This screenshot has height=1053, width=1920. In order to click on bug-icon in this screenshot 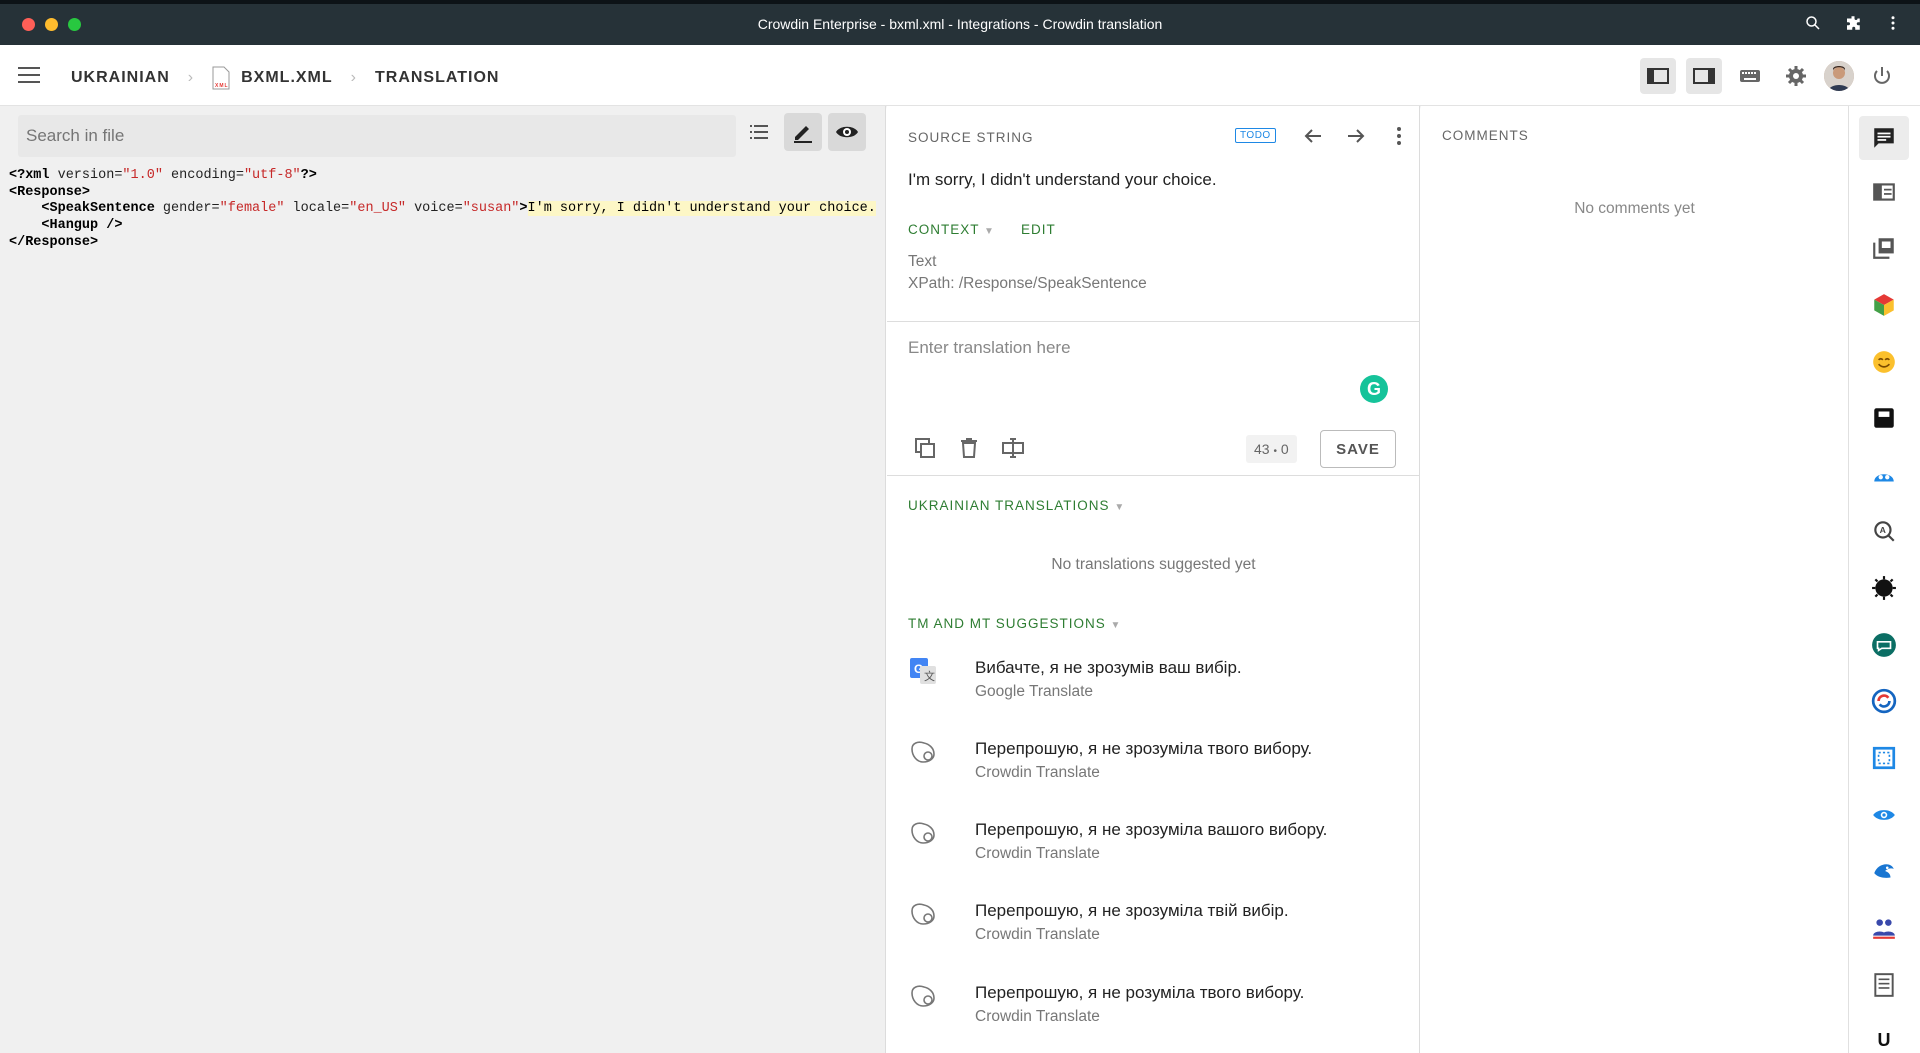, I will do `click(1884, 588)`.